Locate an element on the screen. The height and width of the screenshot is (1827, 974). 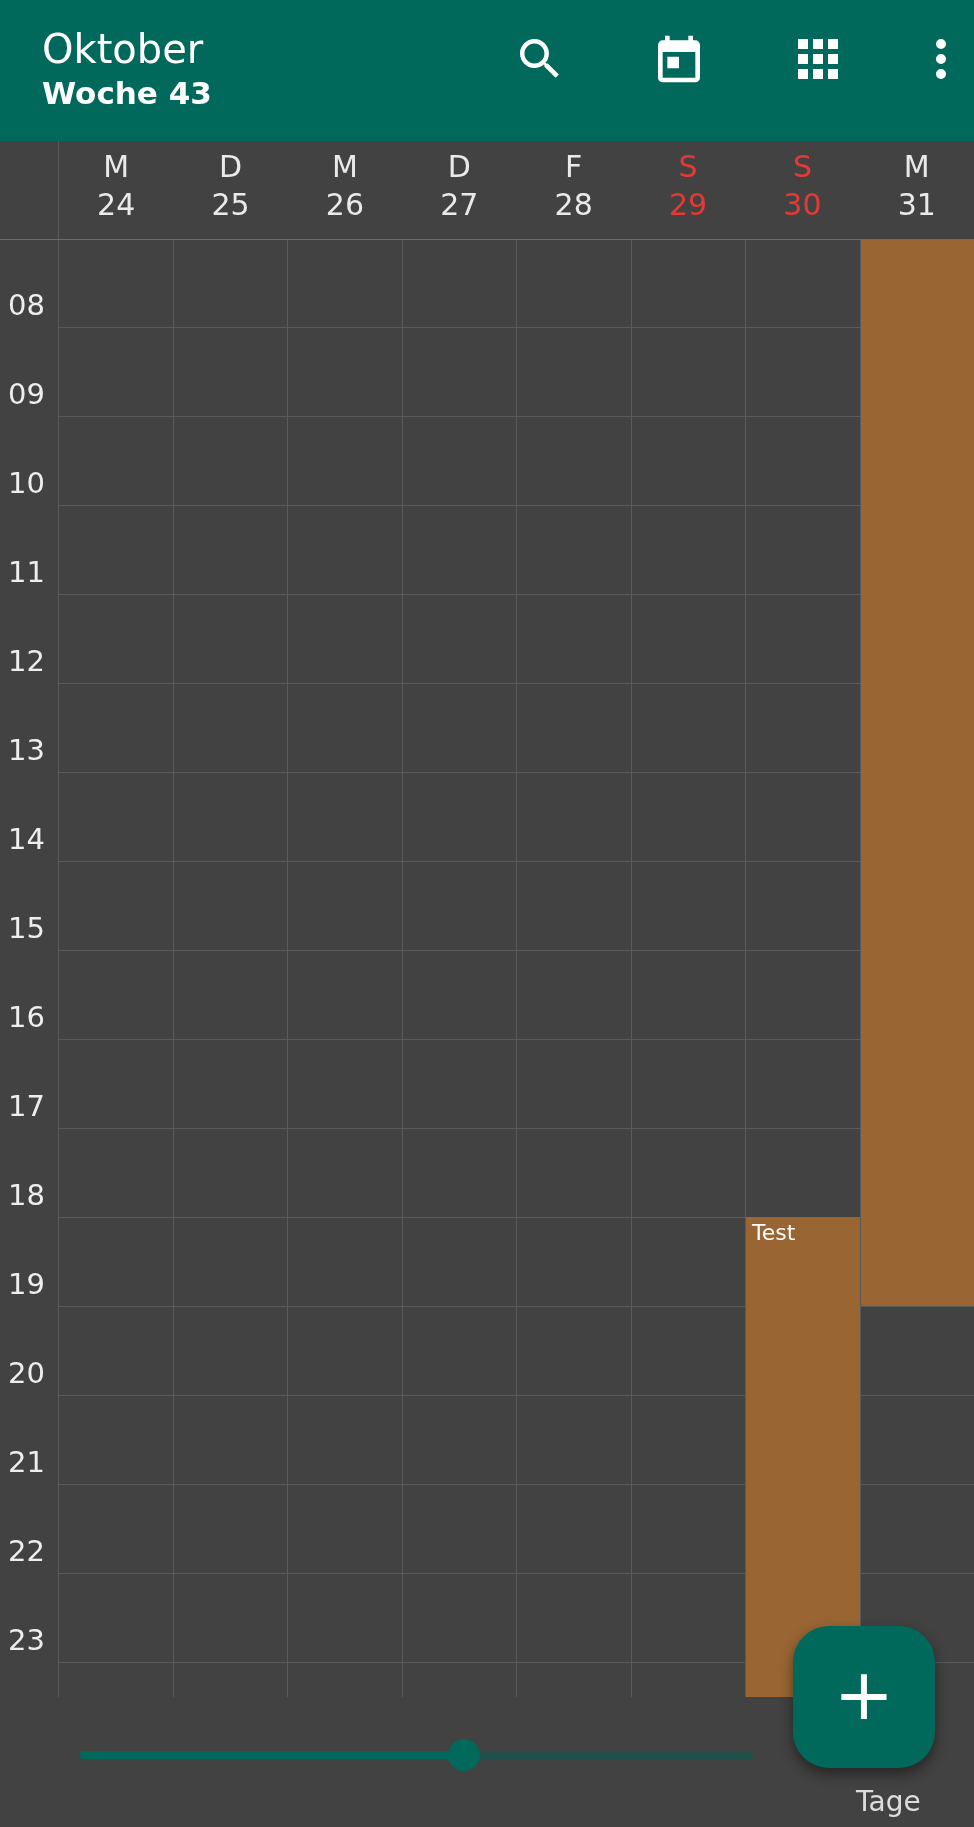
hour-label: 19 is located at coordinates (26, 1284).